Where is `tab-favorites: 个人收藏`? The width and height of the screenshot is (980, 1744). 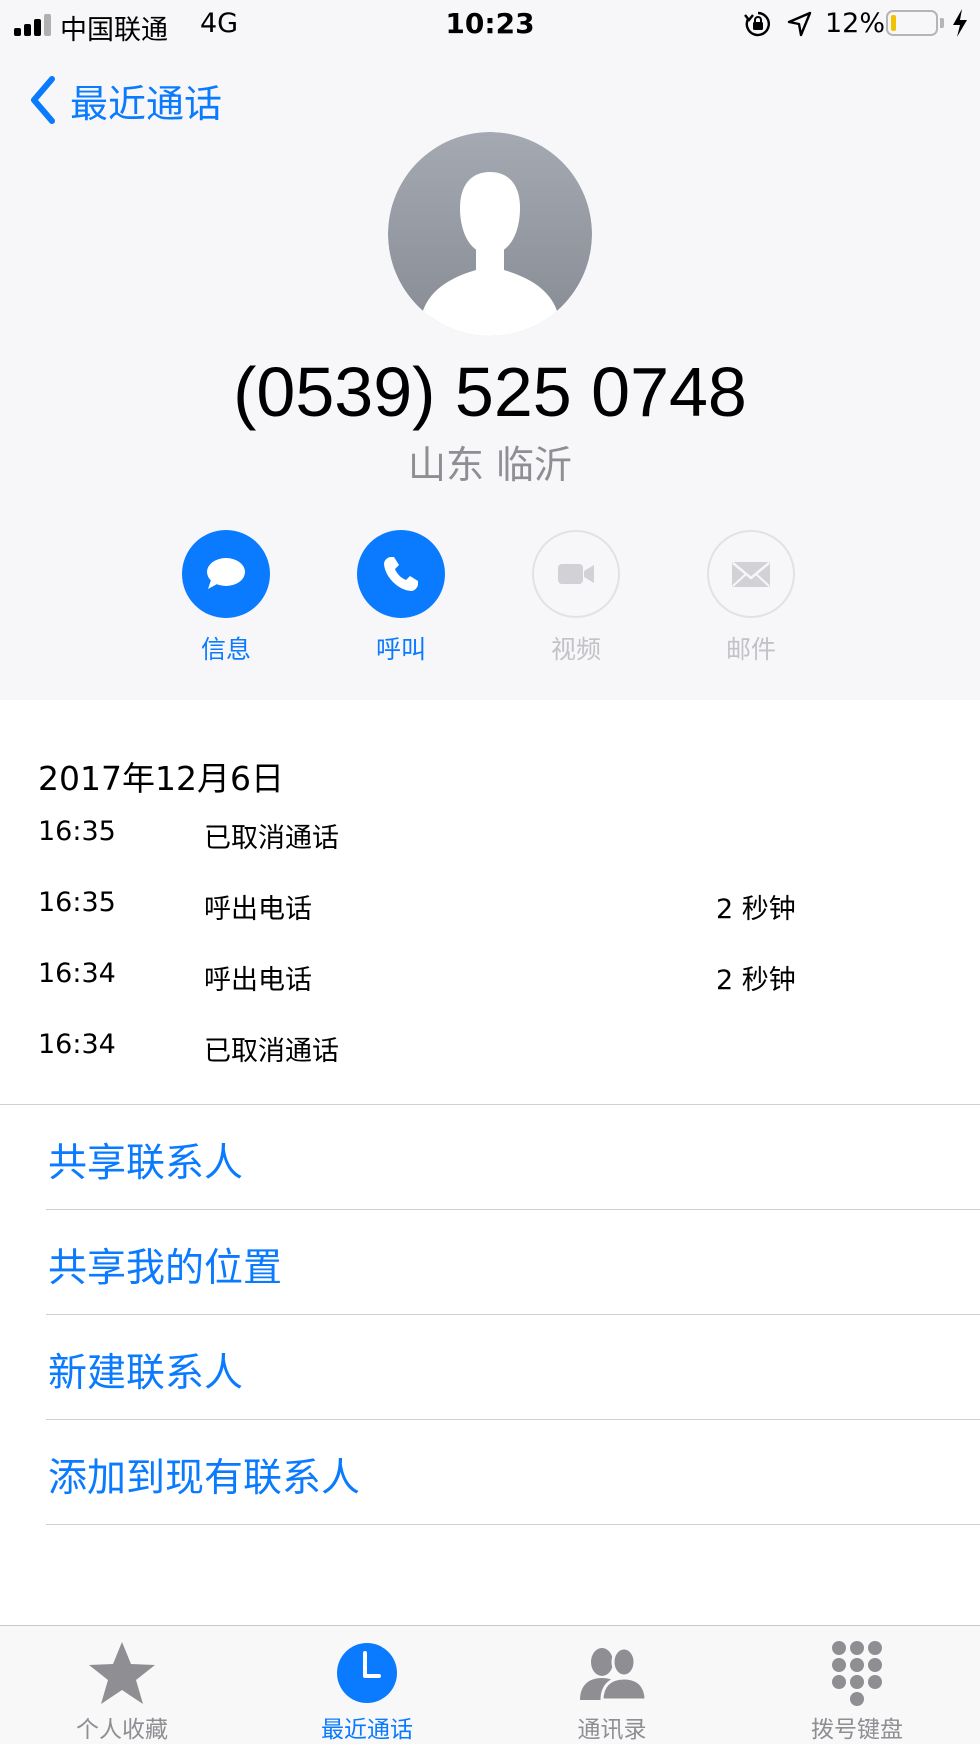 tab-favorites: 个人收藏 is located at coordinates (122, 1685).